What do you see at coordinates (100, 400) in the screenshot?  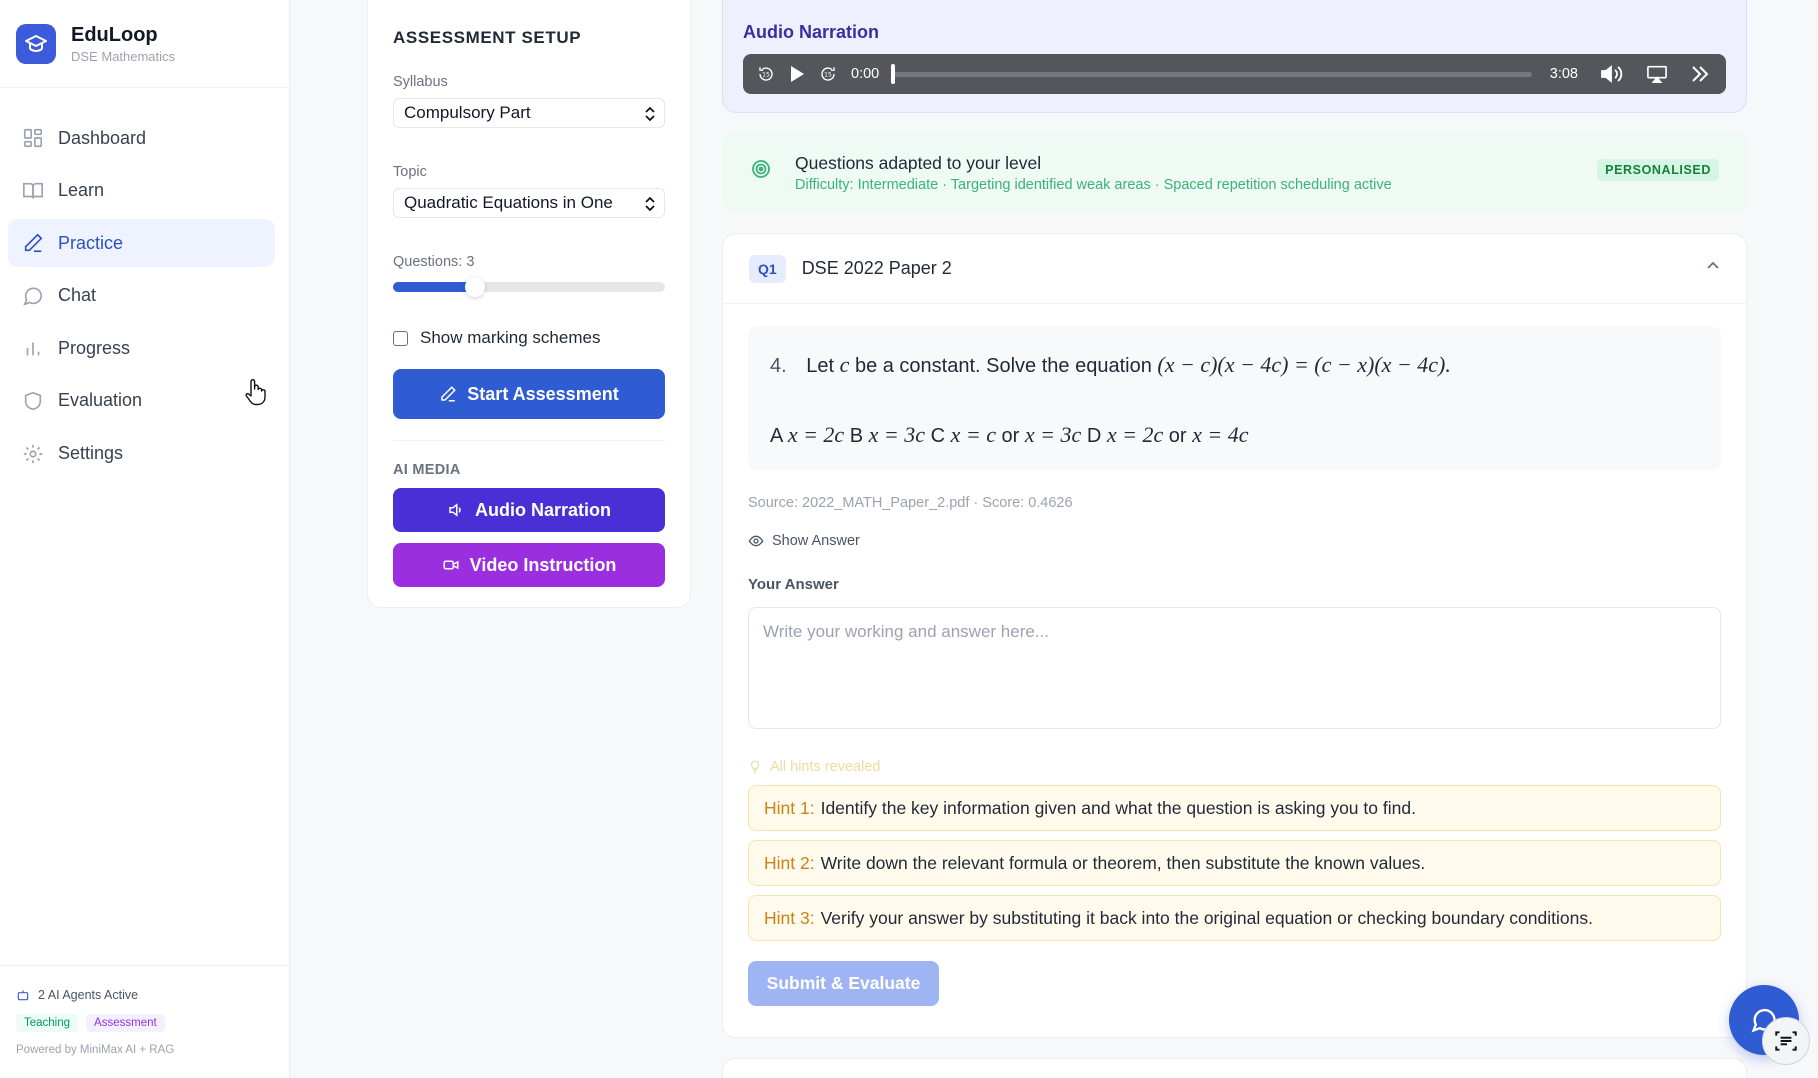 I see `sidebar-item-label: Evaluation` at bounding box center [100, 400].